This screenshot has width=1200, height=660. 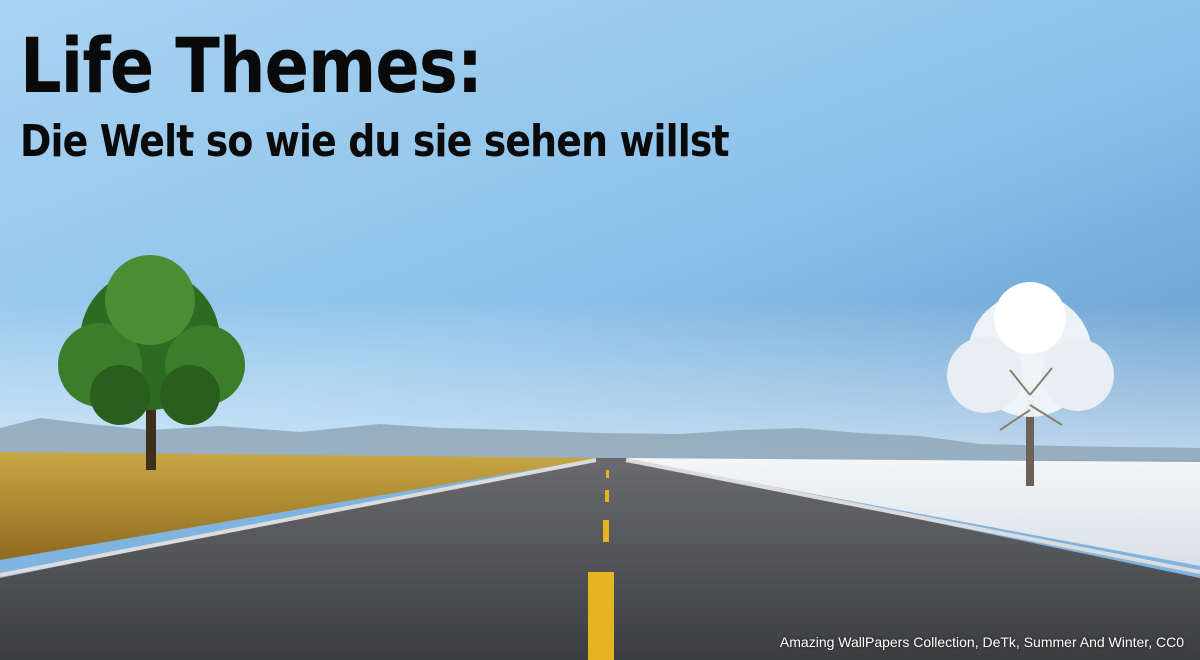 I want to click on page-subtitle: Die Welt so wie du sie sehen willst, so click(x=375, y=141).